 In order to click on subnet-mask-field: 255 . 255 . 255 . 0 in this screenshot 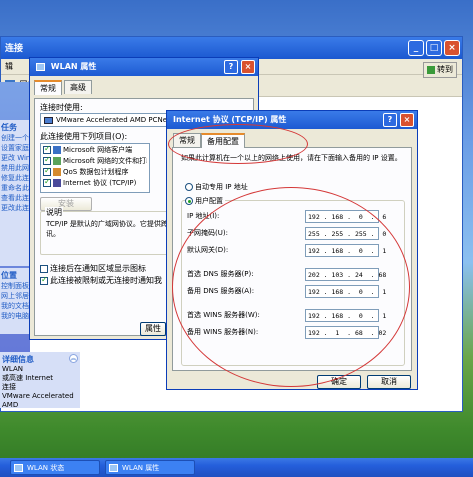, I will do `click(345, 233)`.